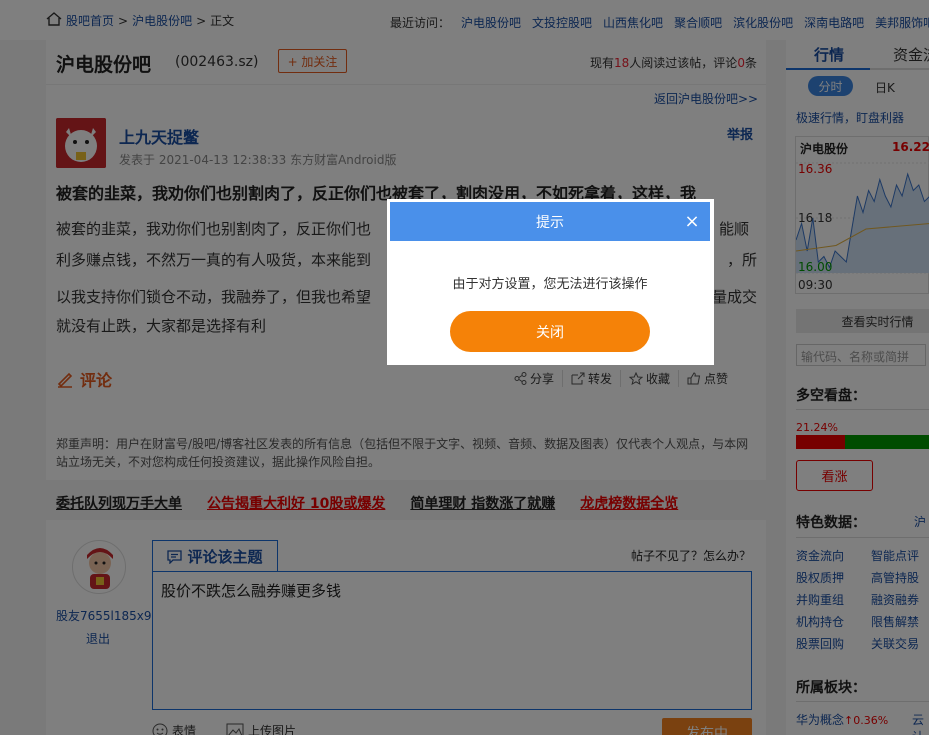 The width and height of the screenshot is (929, 735). I want to click on dialog-title: 提示, so click(550, 221).